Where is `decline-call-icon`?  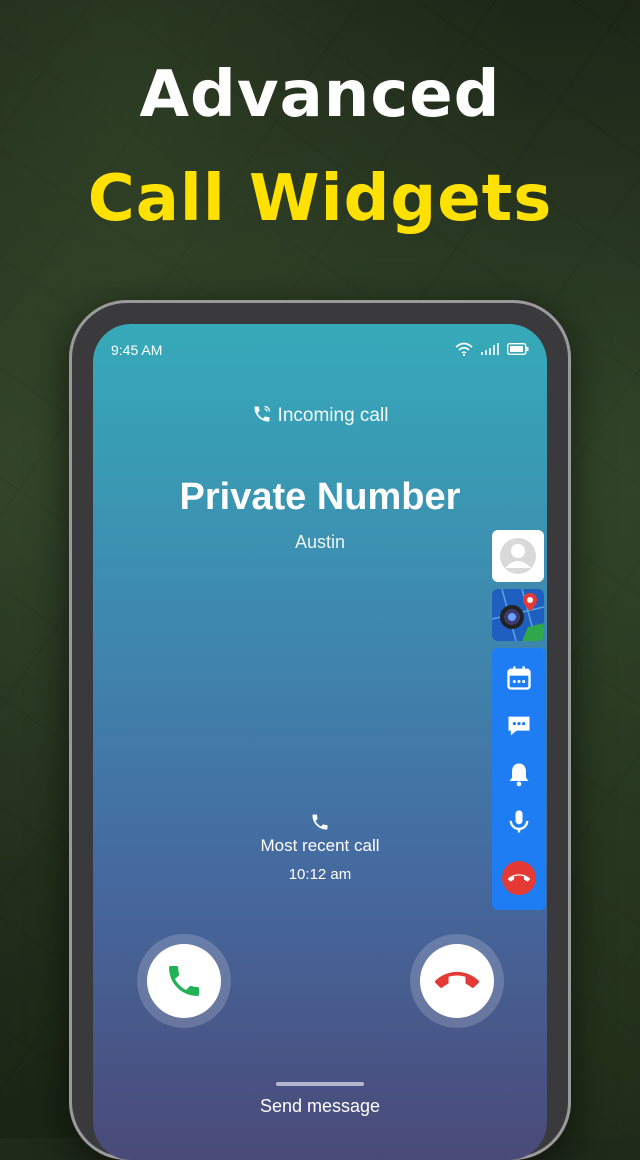 decline-call-icon is located at coordinates (457, 979).